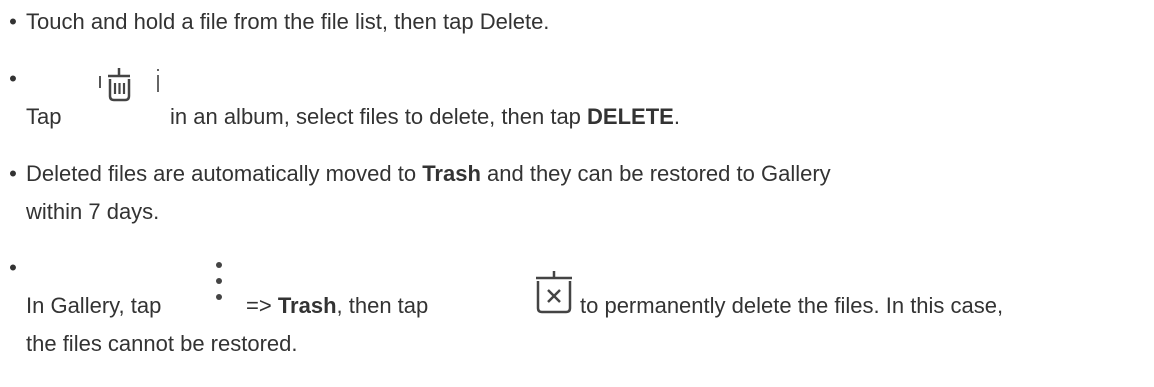 The image size is (1154, 387). Describe the element at coordinates (93, 211) in the screenshot. I see `item-text-line2: within 7 days.` at that location.